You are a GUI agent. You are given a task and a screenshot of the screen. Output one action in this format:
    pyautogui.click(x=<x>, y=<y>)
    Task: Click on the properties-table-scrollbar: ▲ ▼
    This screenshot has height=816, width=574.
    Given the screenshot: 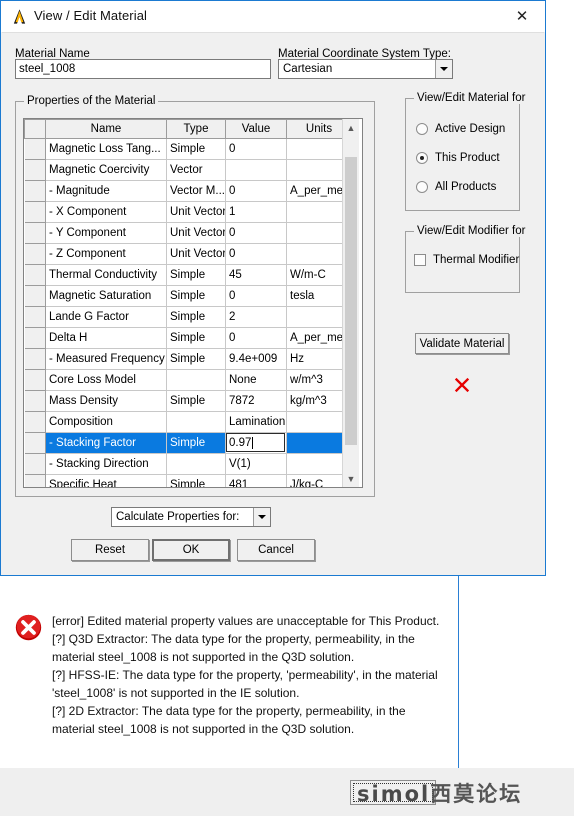 What is the action you would take?
    pyautogui.click(x=350, y=303)
    